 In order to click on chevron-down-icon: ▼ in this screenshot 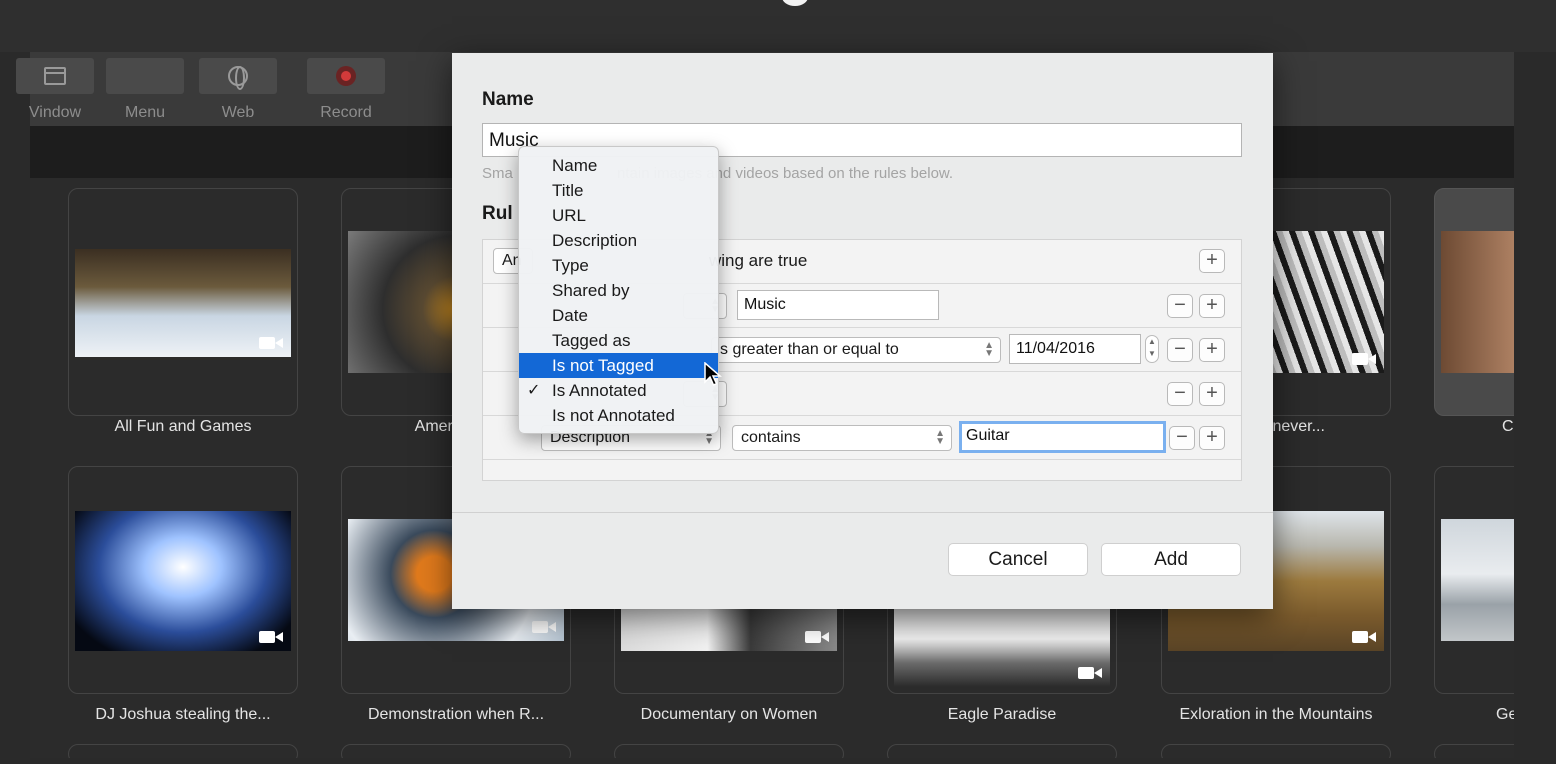, I will do `click(1152, 353)`.